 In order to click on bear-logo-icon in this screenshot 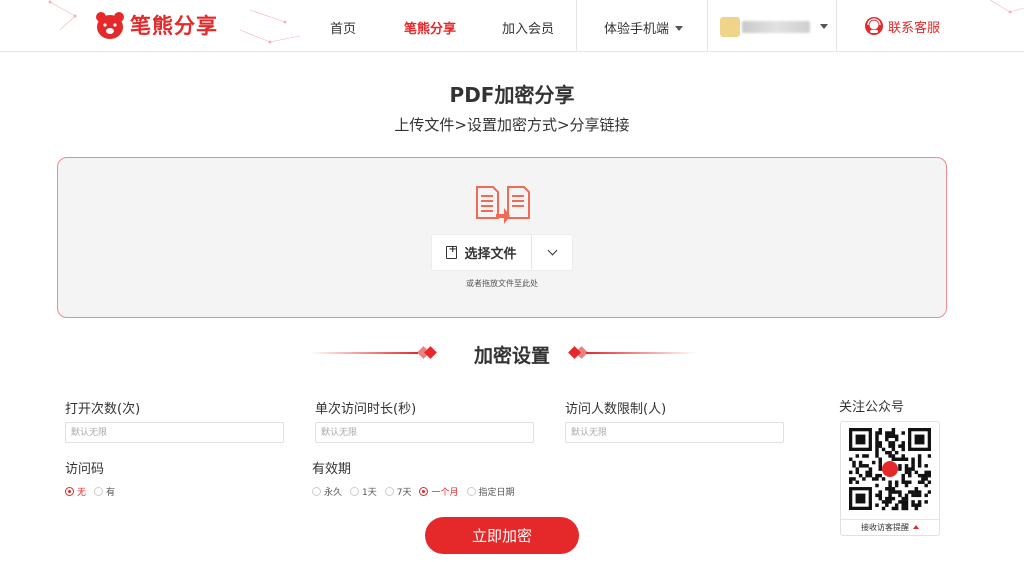, I will do `click(110, 25)`.